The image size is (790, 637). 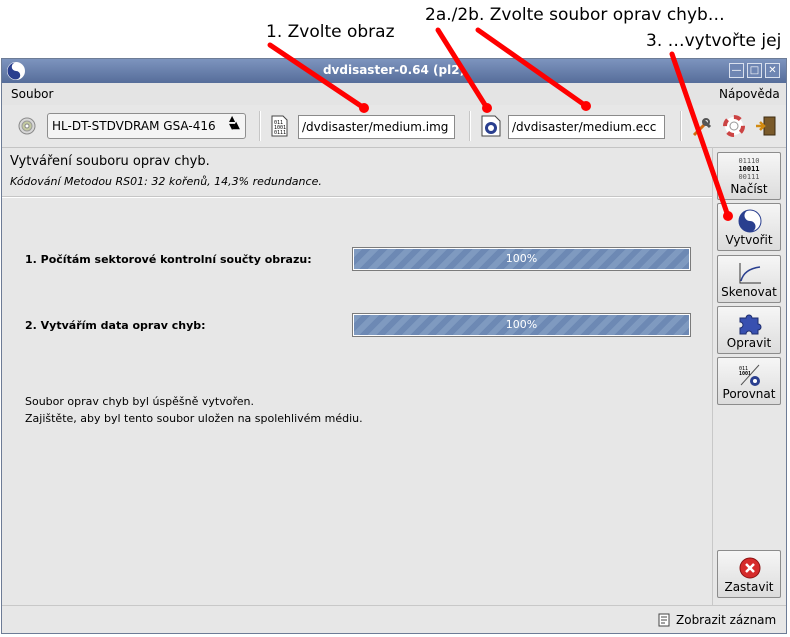 What do you see at coordinates (317, 76) in the screenshot?
I see `arrow-step1` at bounding box center [317, 76].